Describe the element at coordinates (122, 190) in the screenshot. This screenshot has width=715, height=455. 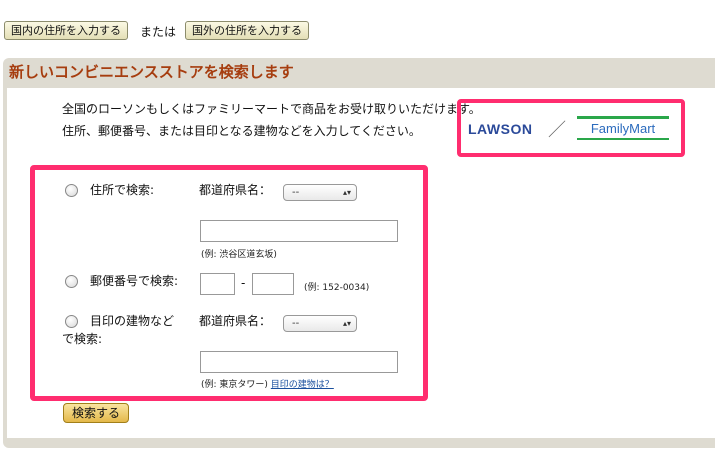
I see `by-address-label: 住所で検索:` at that location.